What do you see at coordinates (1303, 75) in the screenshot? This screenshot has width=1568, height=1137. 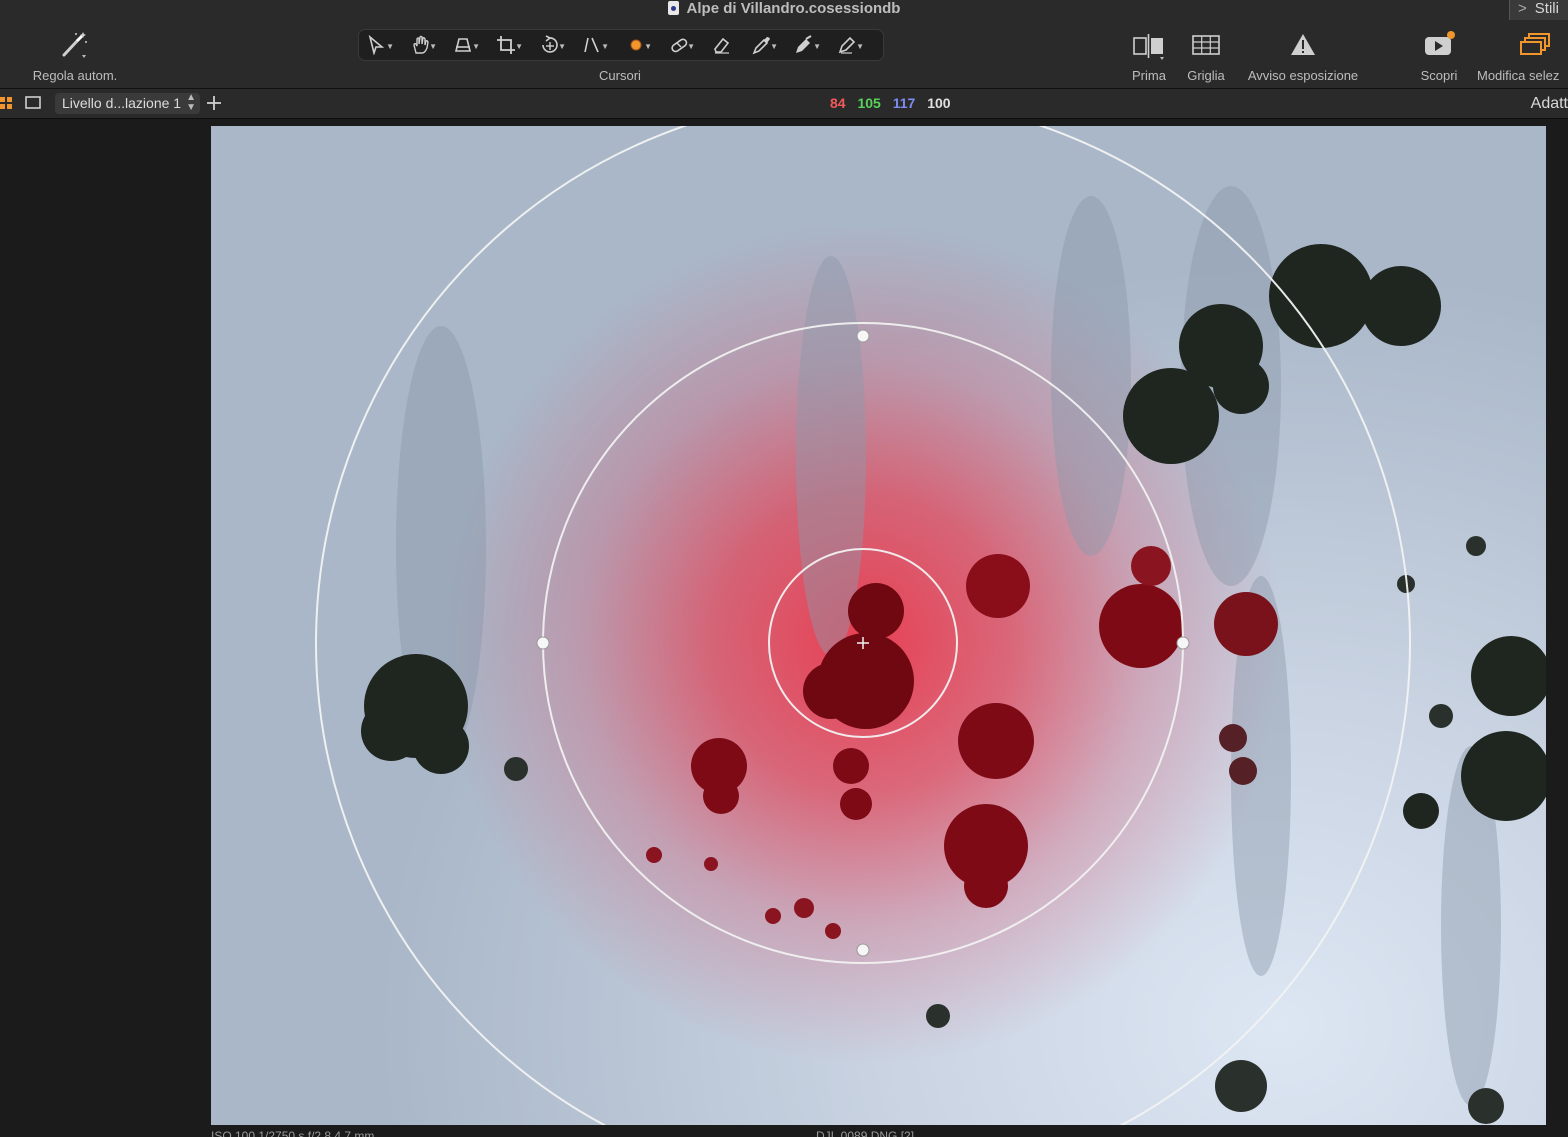 I see `exposure-warning-label: Avviso esposizione` at bounding box center [1303, 75].